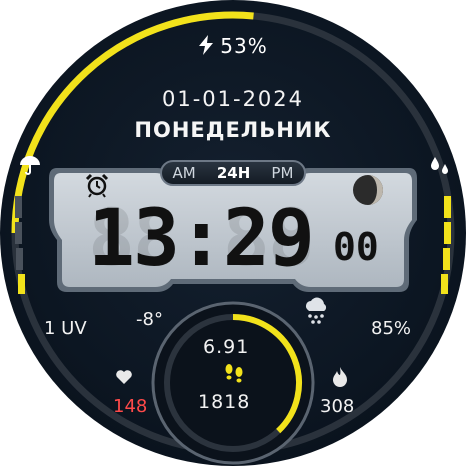 The image size is (466, 466). Describe the element at coordinates (226, 347) in the screenshot. I see `distance: 6.91` at that location.